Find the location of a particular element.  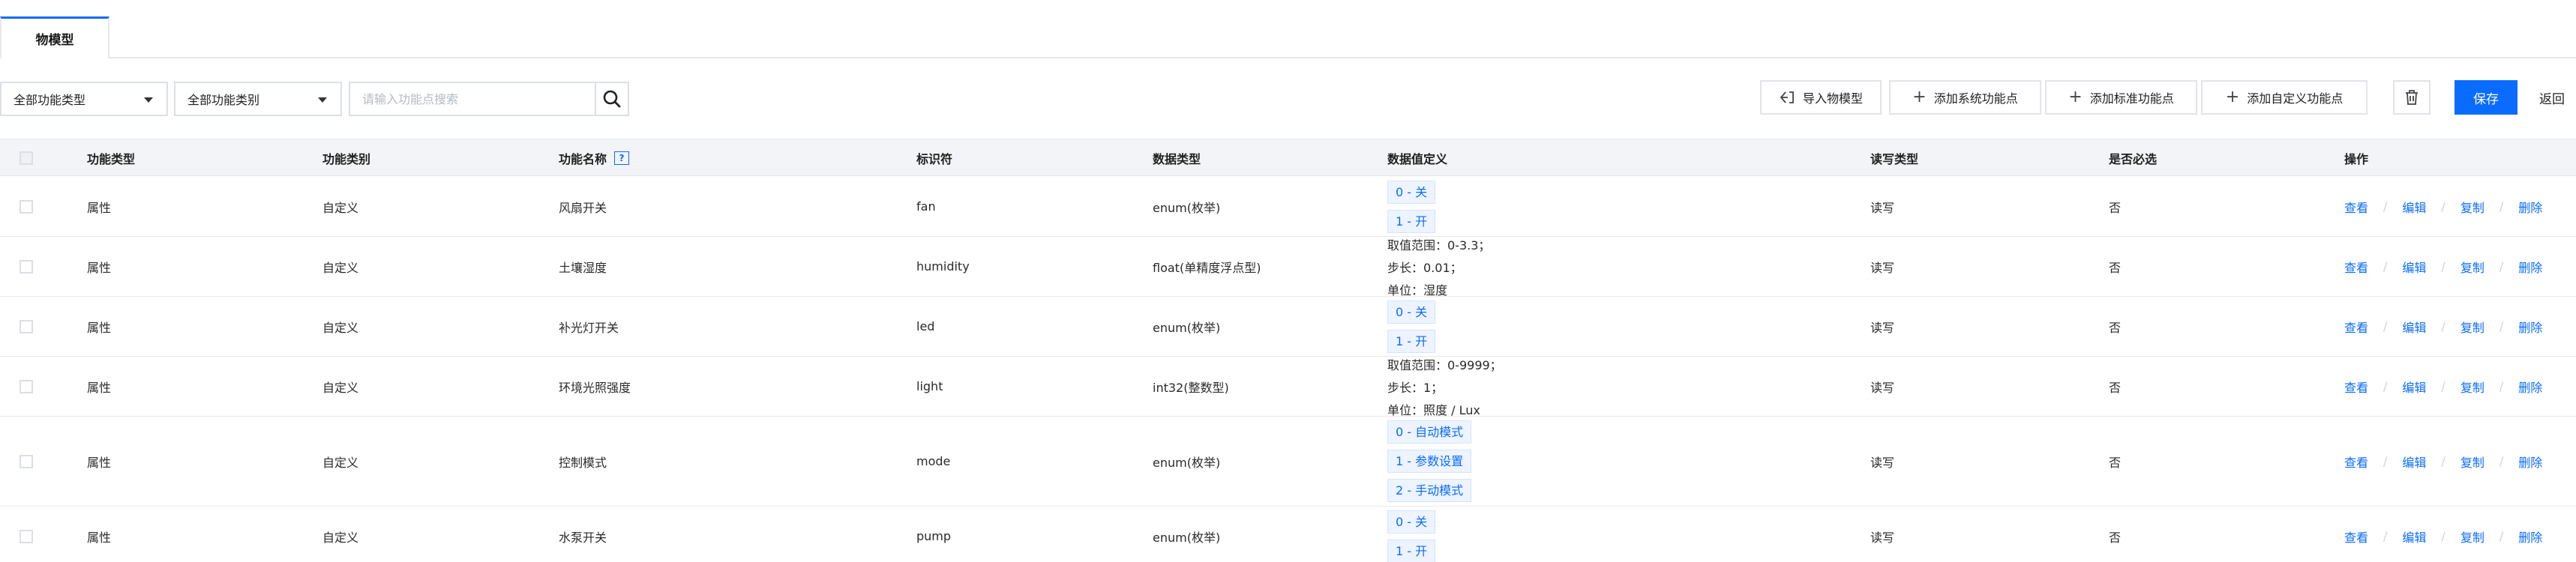

cell-data-type: int32(整数型) is located at coordinates (1191, 387).